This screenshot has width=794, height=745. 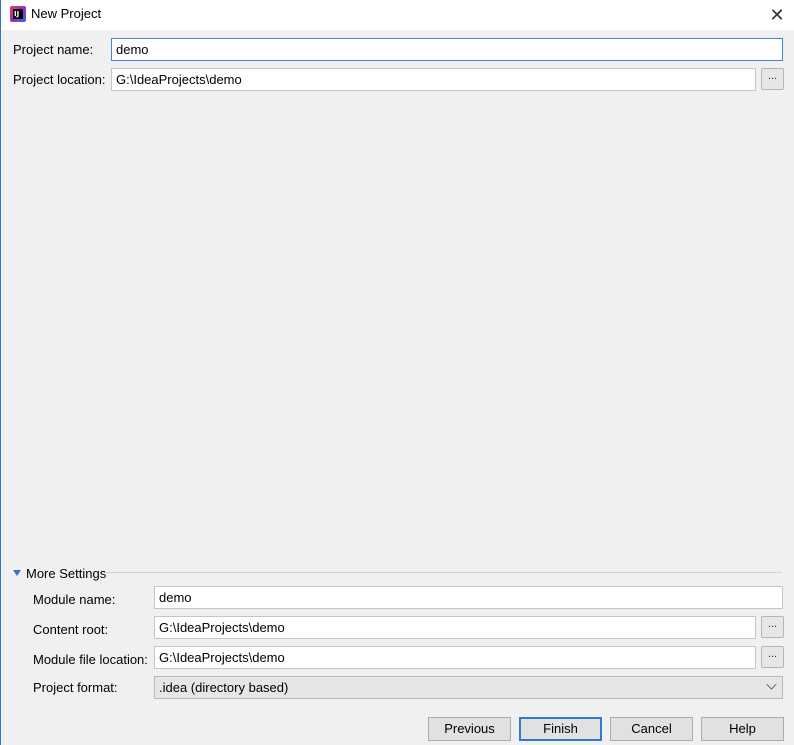 I want to click on more-settings-toggle: More Settings, so click(x=66, y=573).